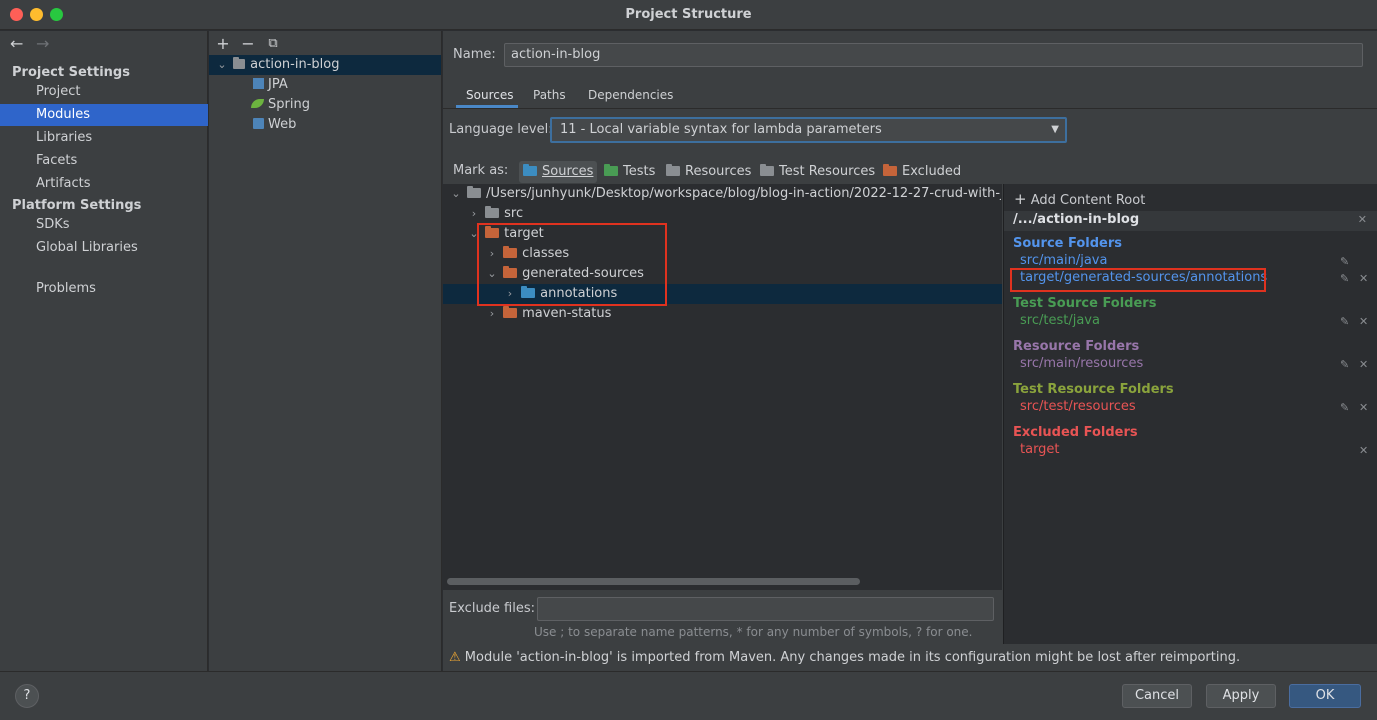 Image resolution: width=1377 pixels, height=720 pixels. I want to click on nav-item-problems: Problems, so click(104, 289).